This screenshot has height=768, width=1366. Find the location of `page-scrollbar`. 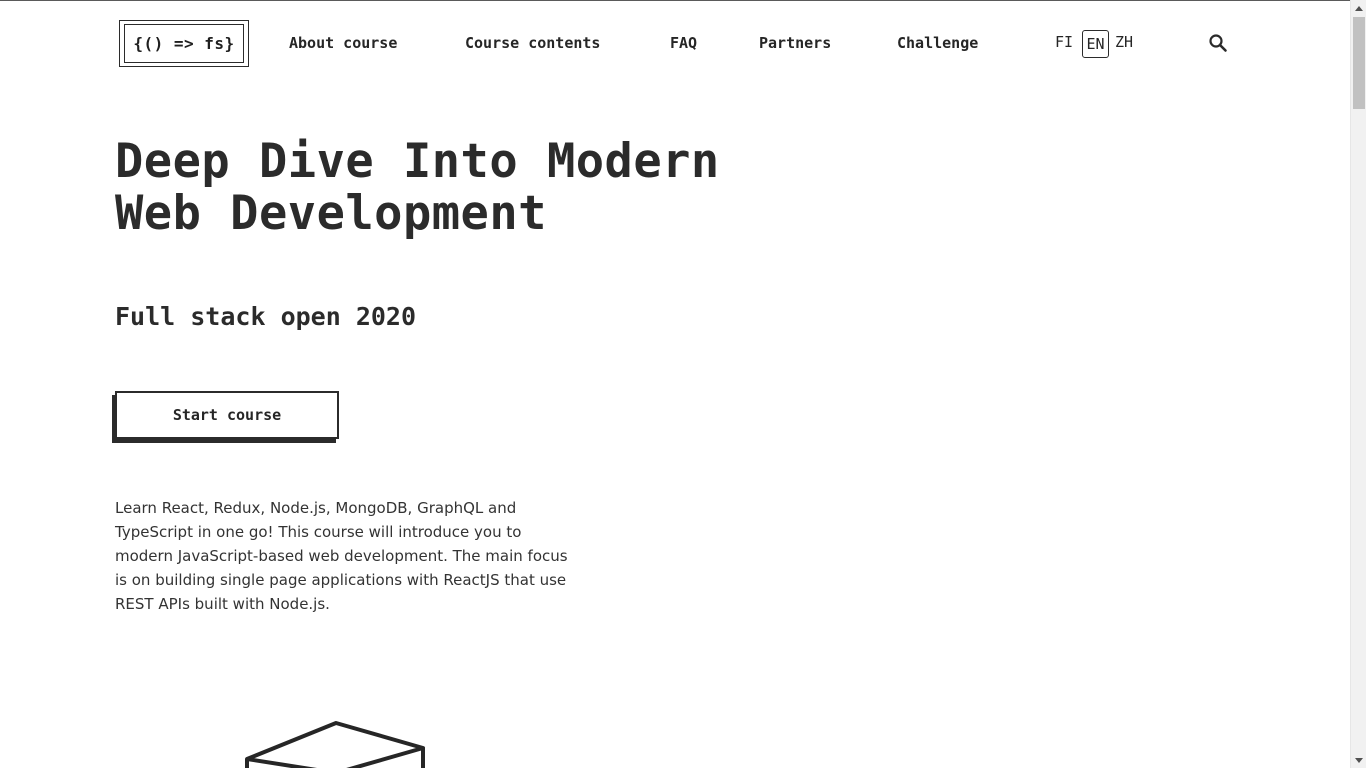

page-scrollbar is located at coordinates (1358, 384).